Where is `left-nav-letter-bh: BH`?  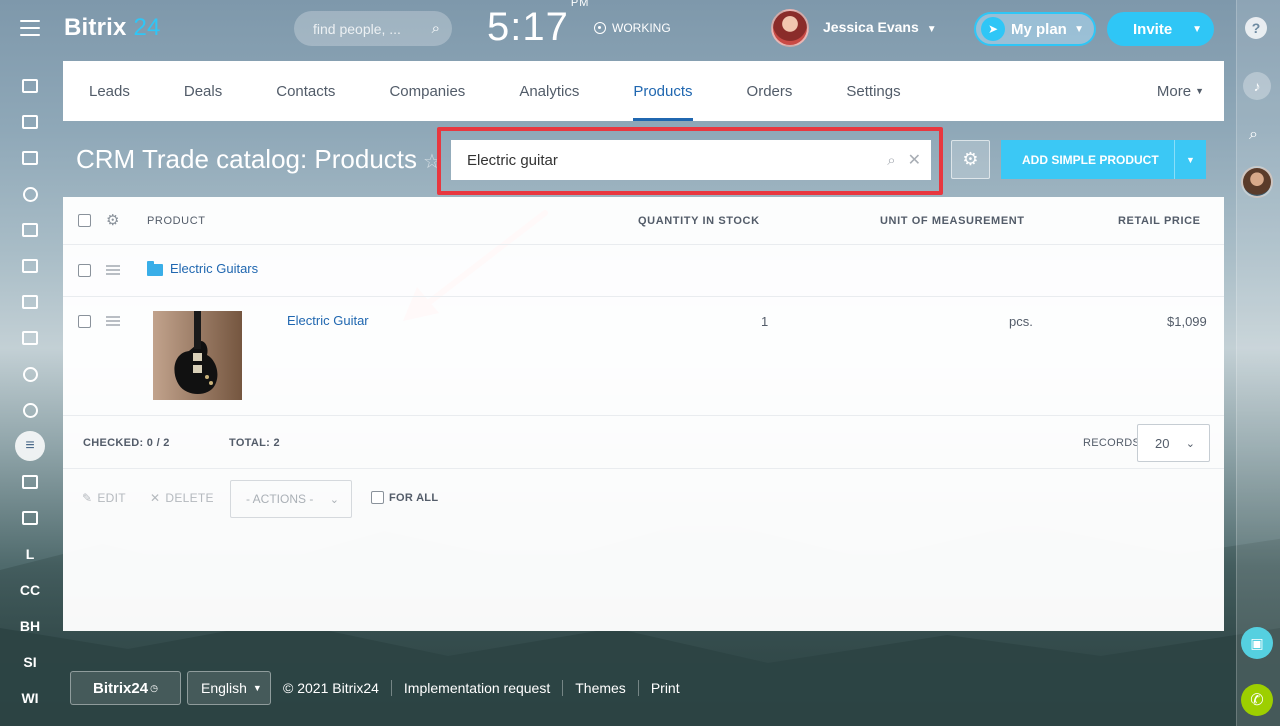
left-nav-letter-bh: BH is located at coordinates (30, 626).